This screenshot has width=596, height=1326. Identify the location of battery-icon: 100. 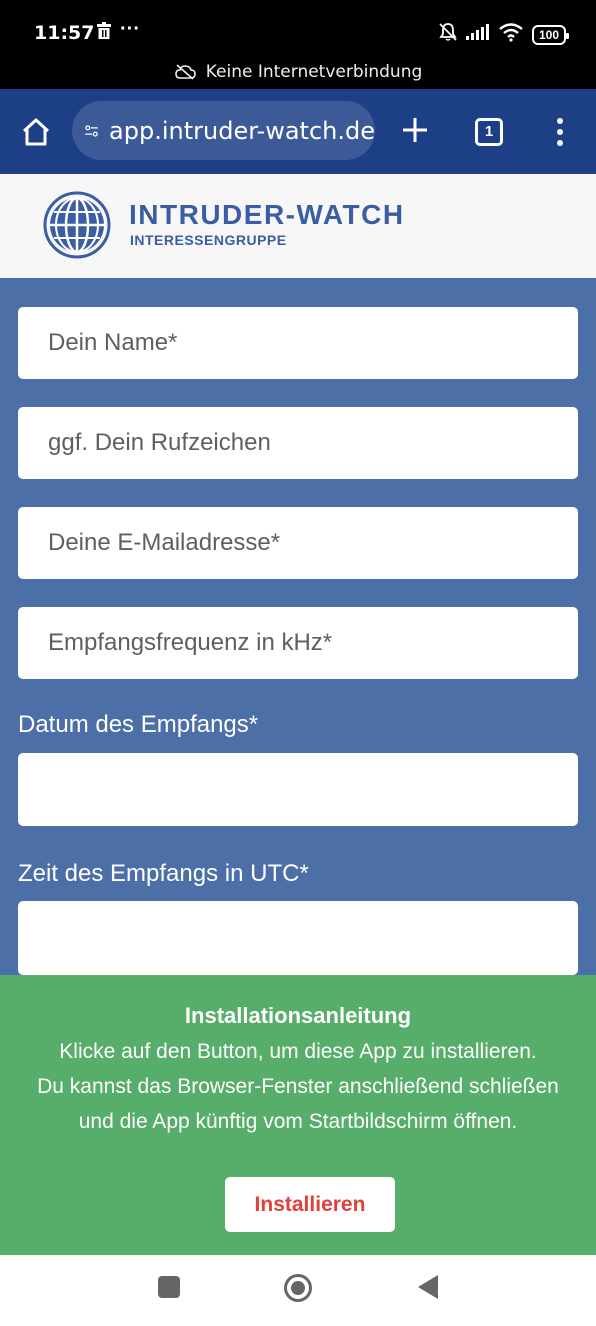
(550, 34).